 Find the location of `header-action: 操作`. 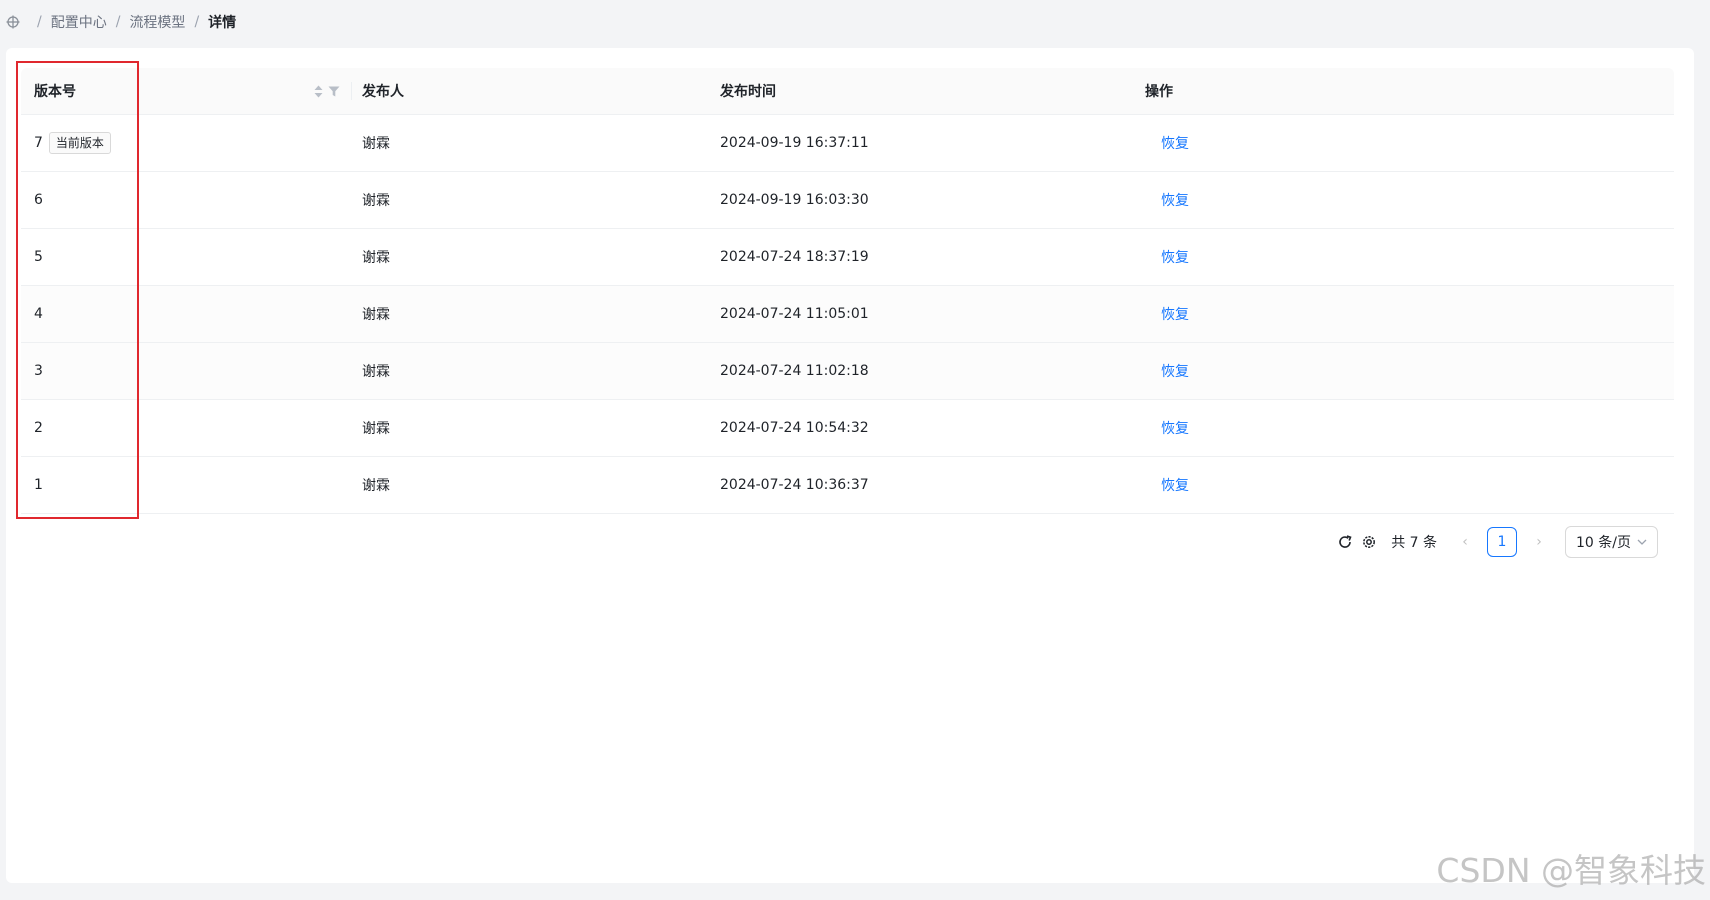

header-action: 操作 is located at coordinates (1159, 92).